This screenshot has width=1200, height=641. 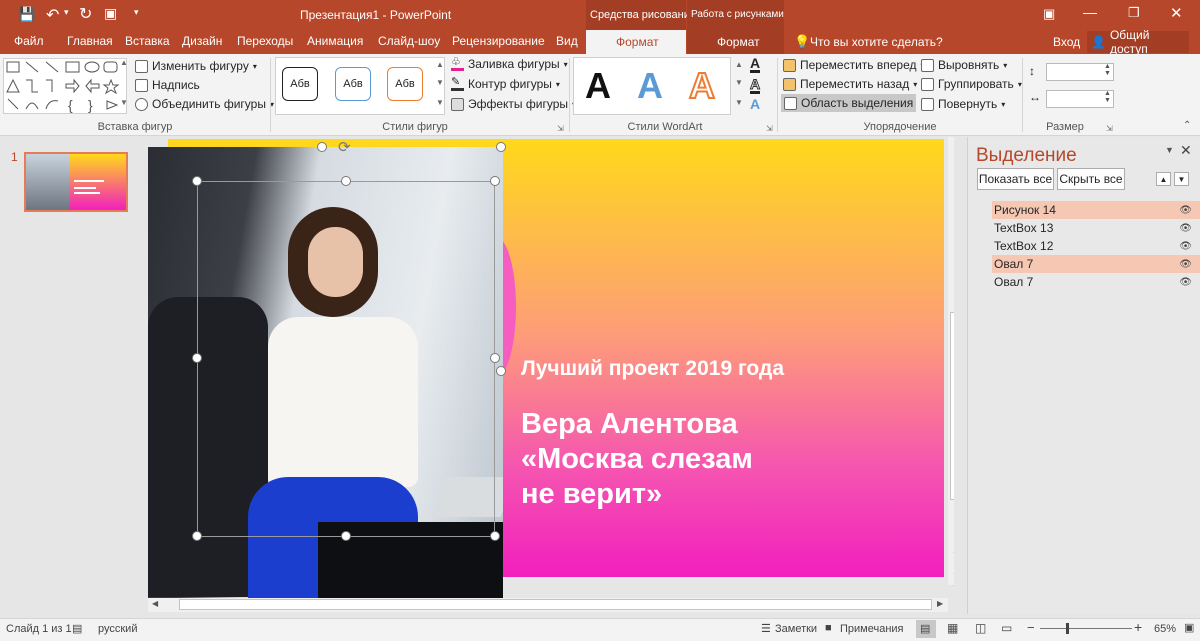 What do you see at coordinates (1096, 246) in the screenshot?
I see `selection-item: TextBox 12 👁` at bounding box center [1096, 246].